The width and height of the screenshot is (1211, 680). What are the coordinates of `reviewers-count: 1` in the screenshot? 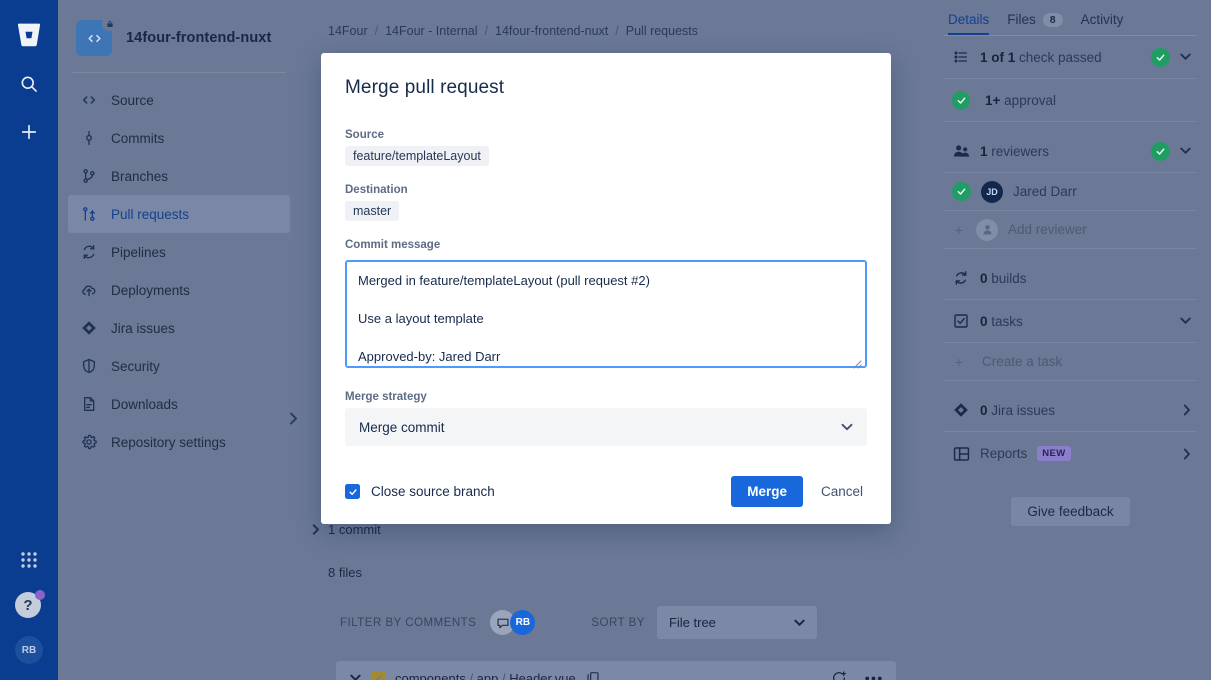 It's located at (984, 151).